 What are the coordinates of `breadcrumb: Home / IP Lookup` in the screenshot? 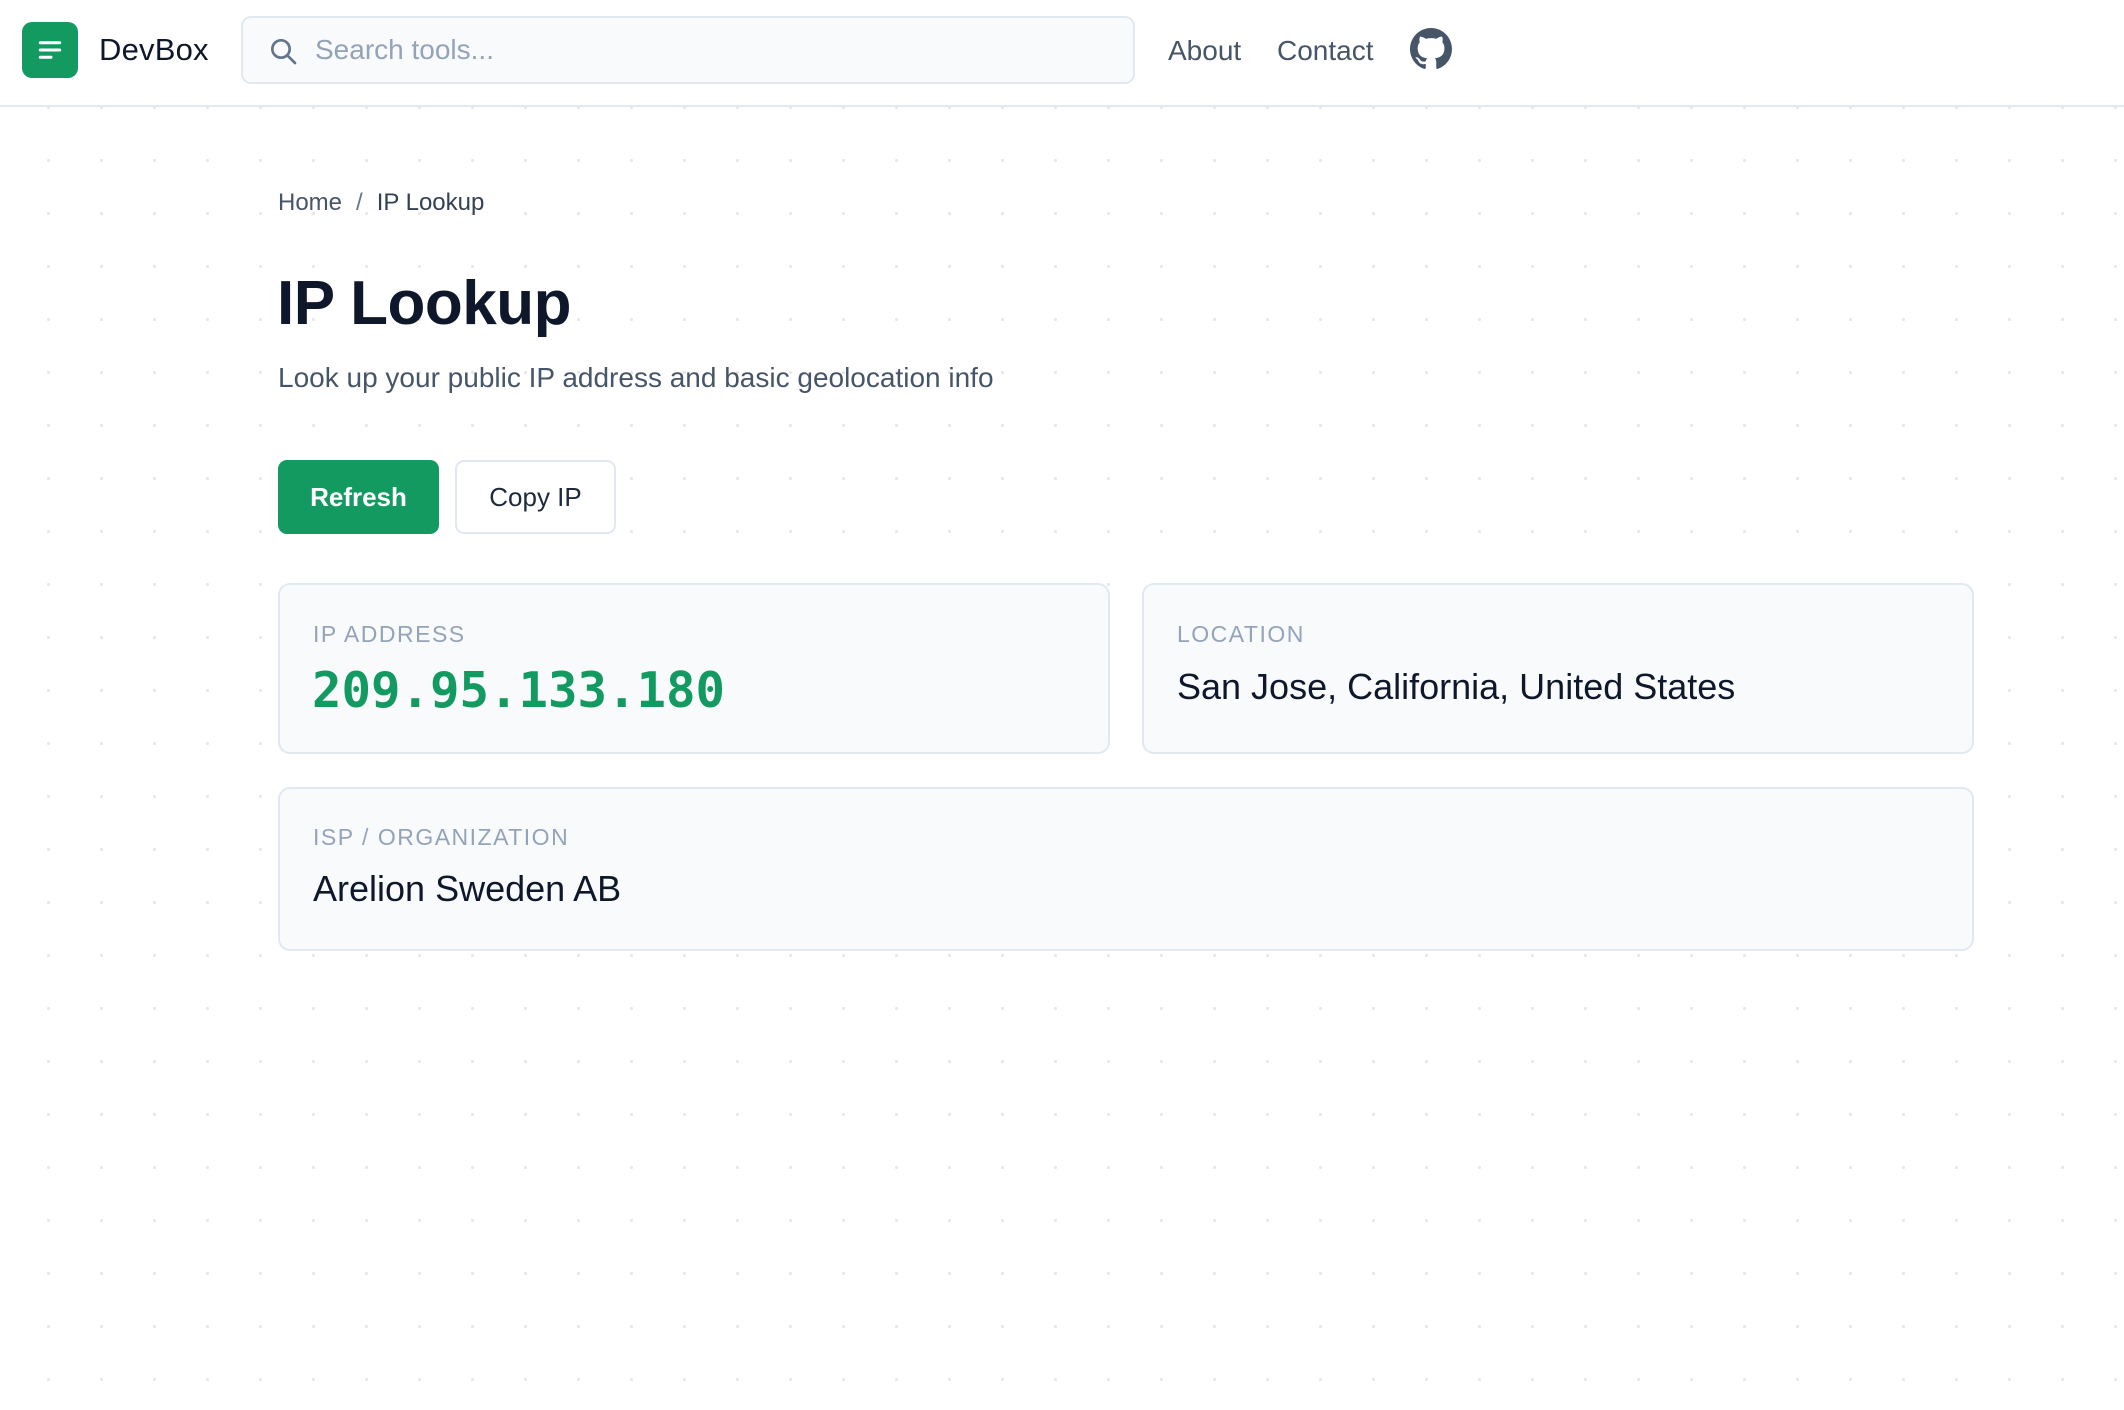 It's located at (381, 203).